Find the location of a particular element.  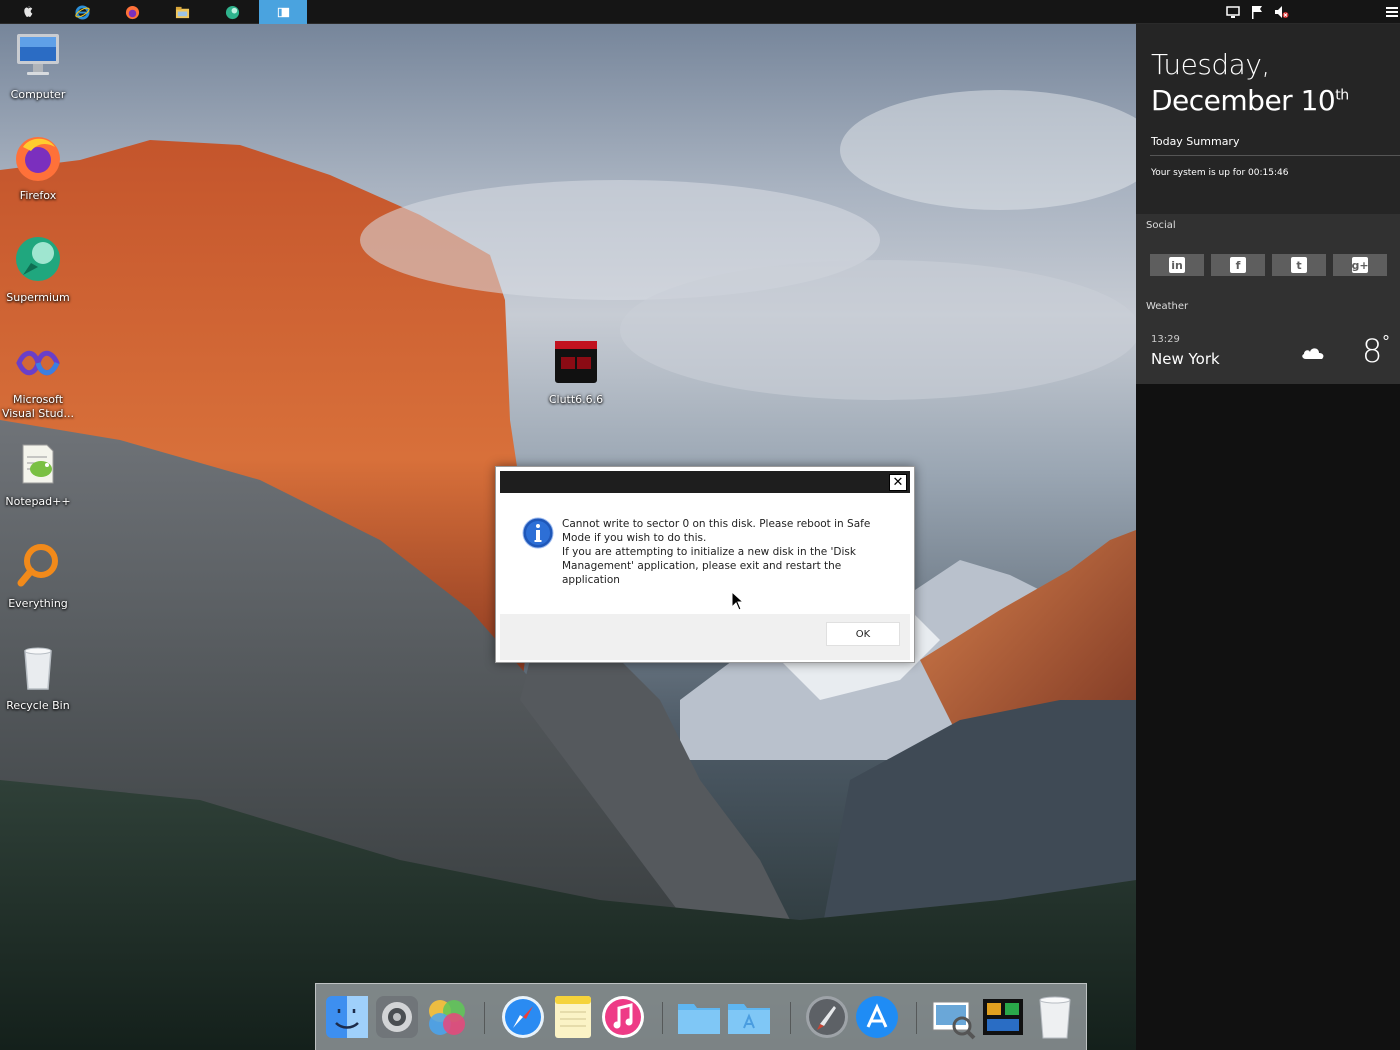

summary-title: Today Summary is located at coordinates (1195, 141).